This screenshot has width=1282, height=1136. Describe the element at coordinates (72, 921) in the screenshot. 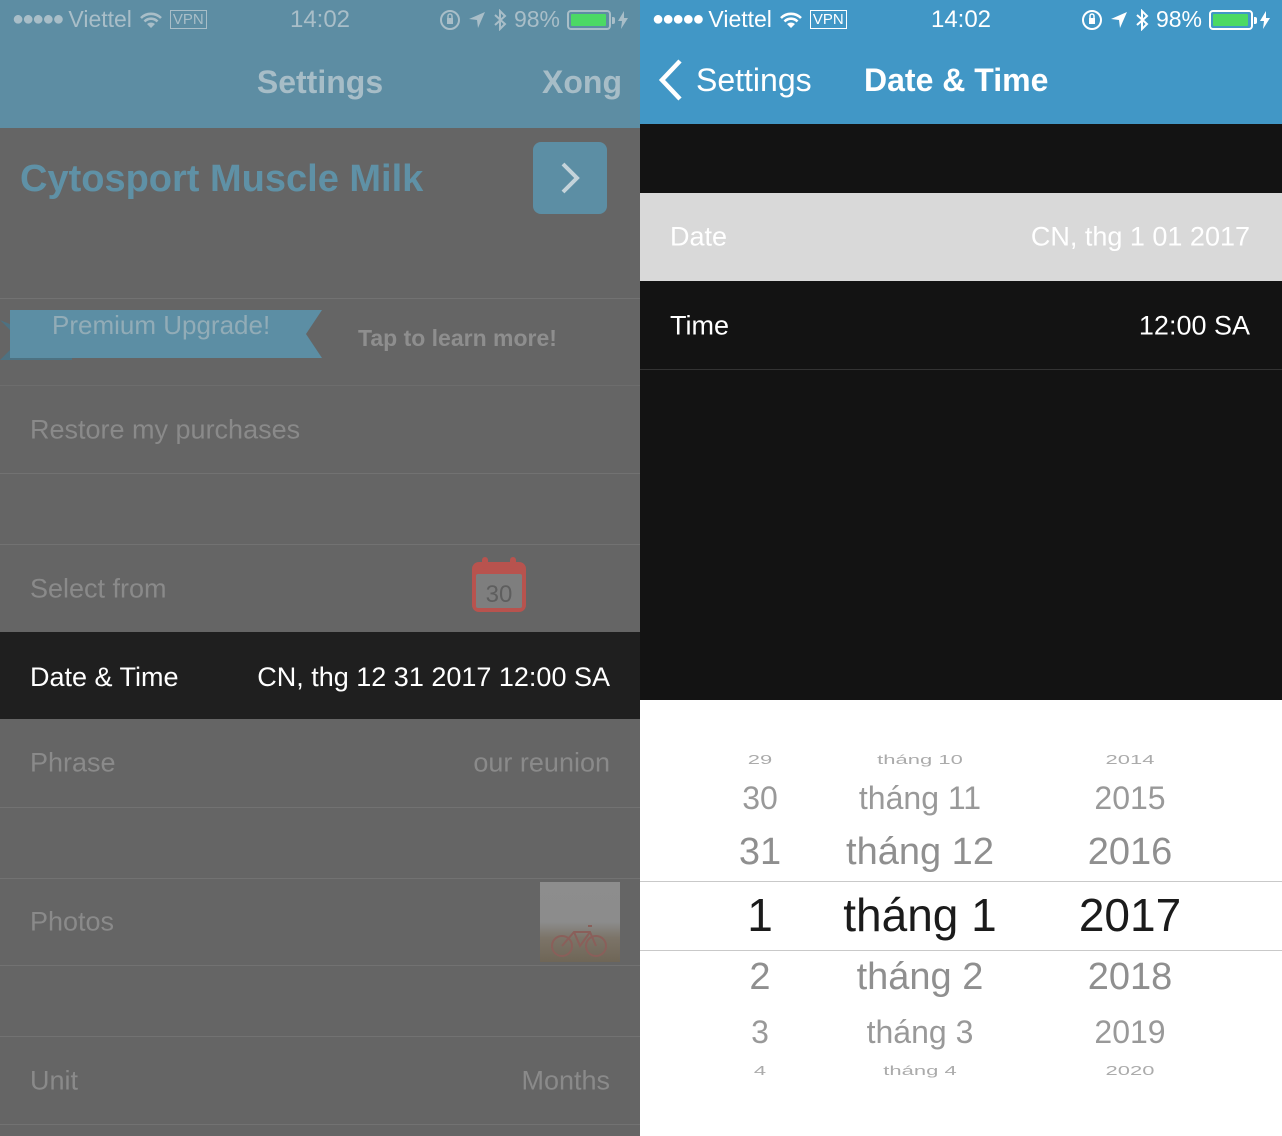

I see `photos-label: Photos` at that location.